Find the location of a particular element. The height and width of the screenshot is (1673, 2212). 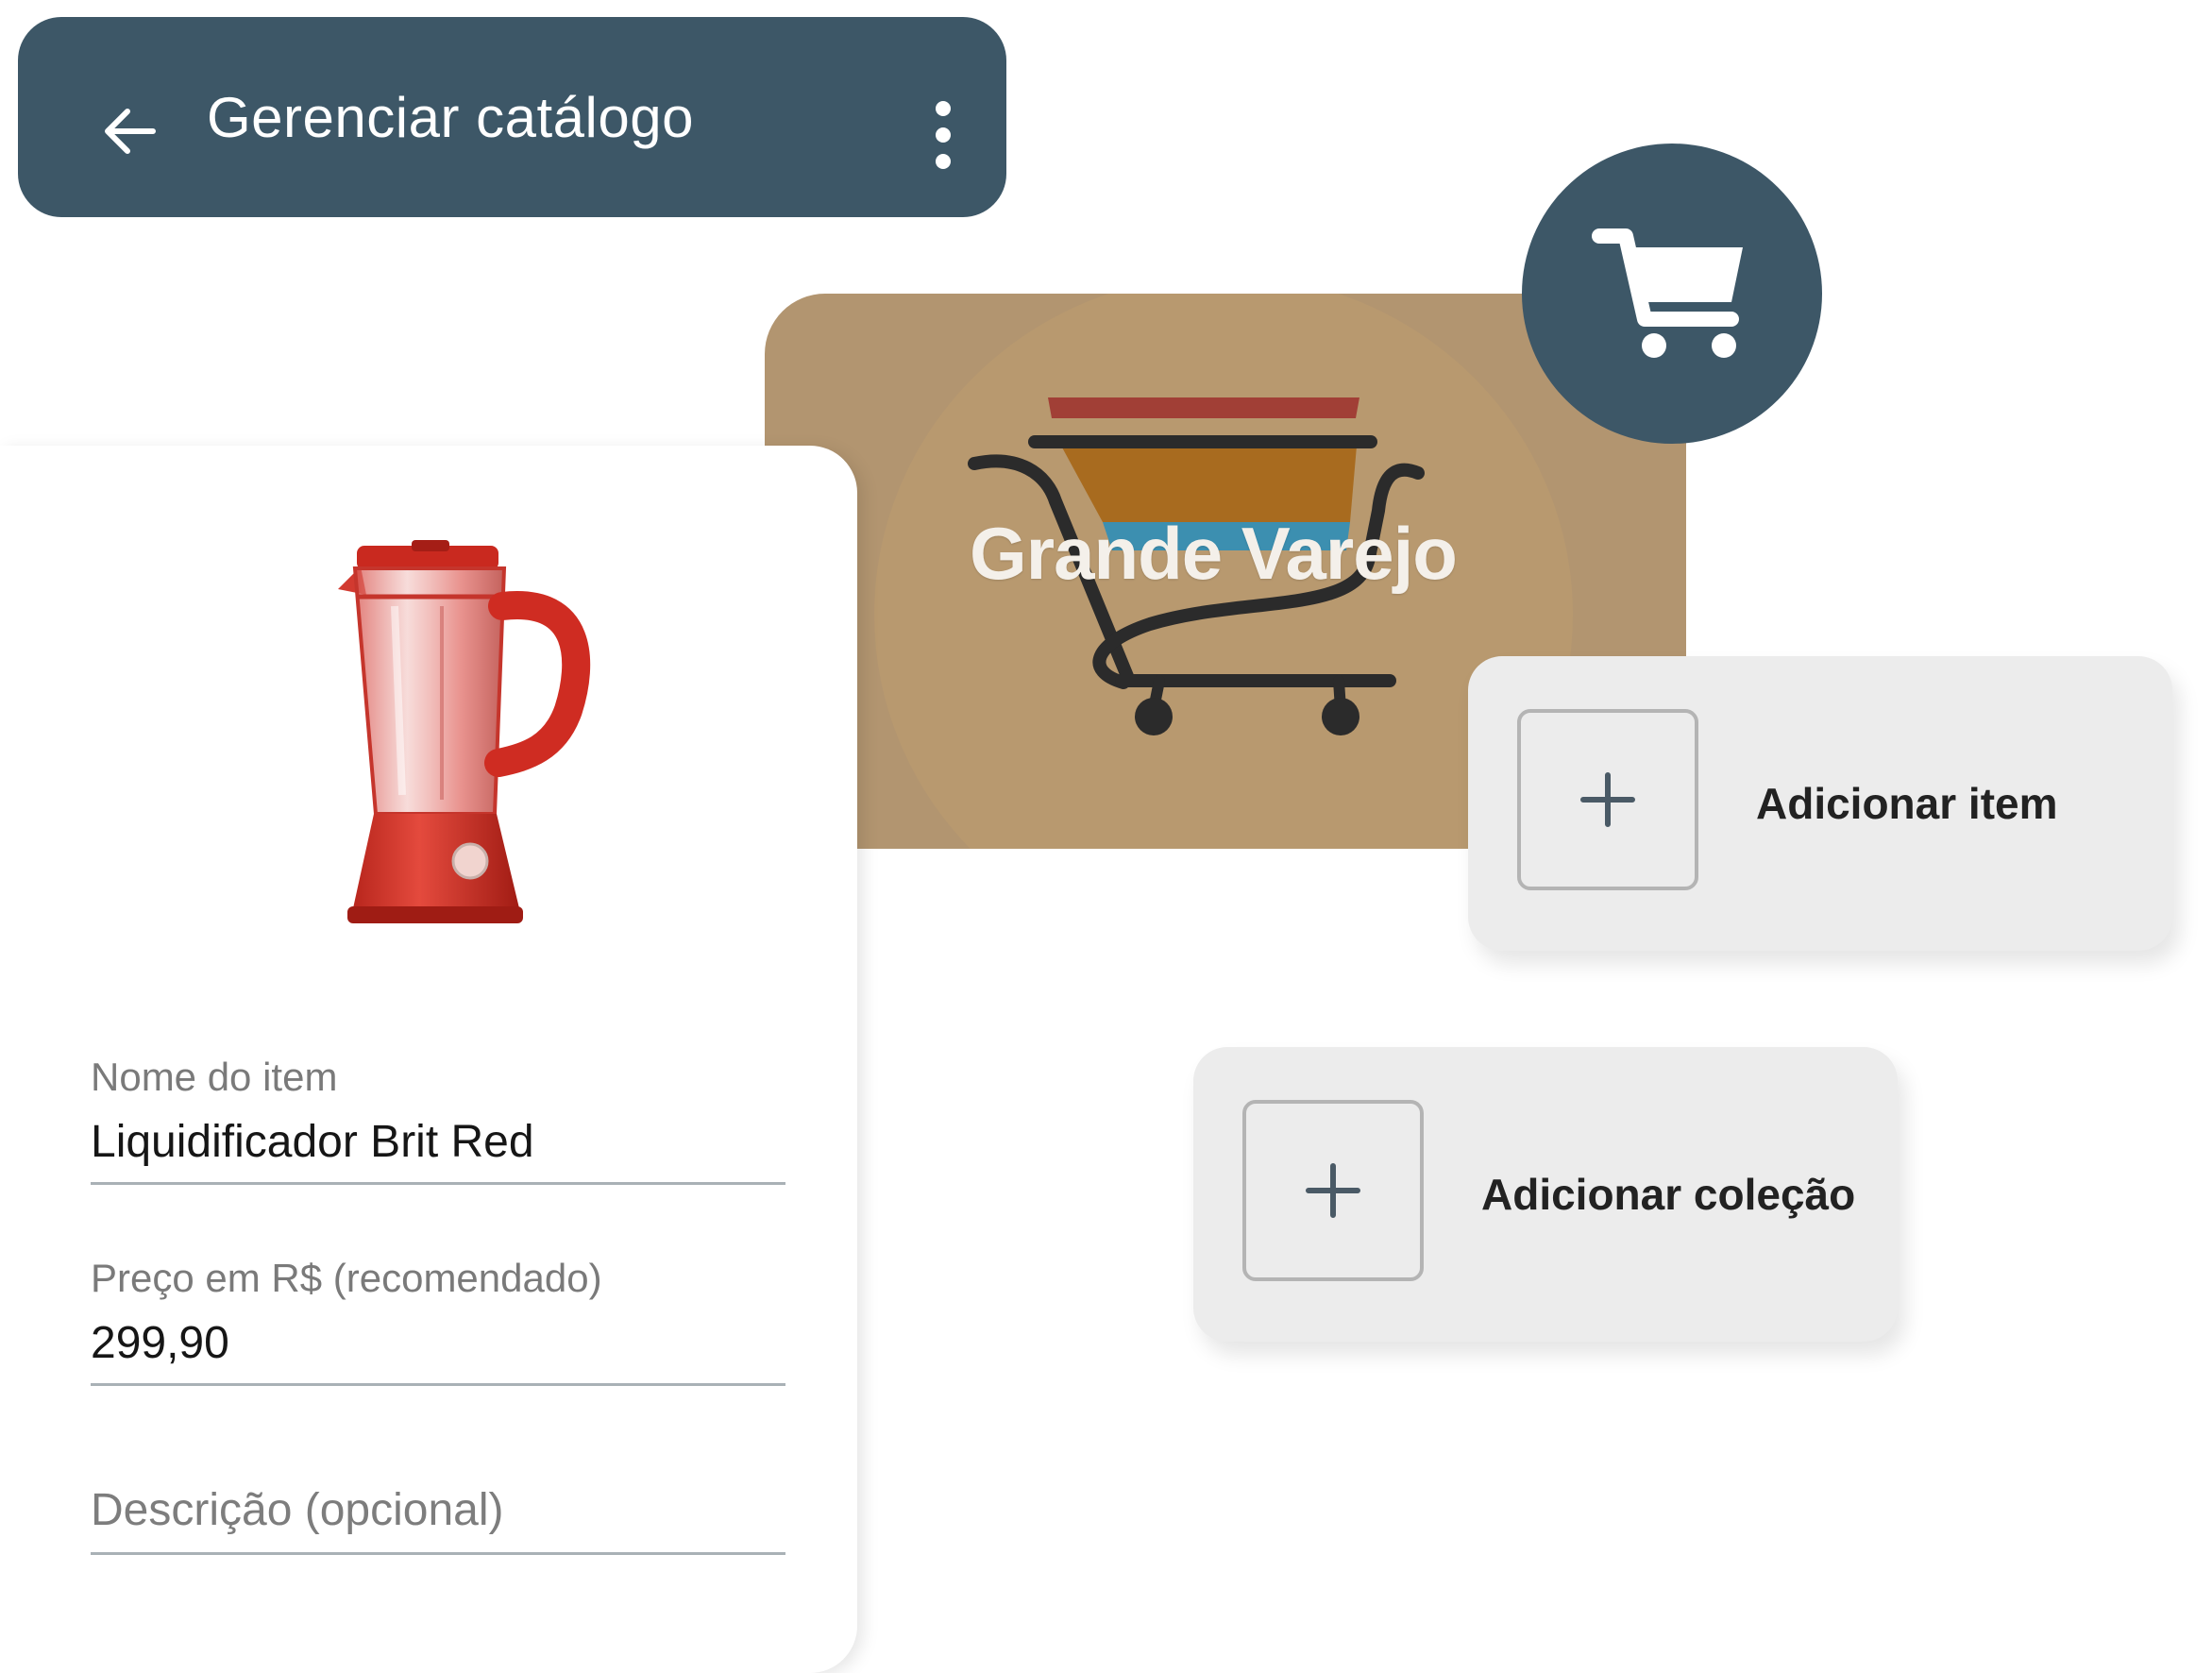

item-name-label: Nome do item is located at coordinates (214, 1077).